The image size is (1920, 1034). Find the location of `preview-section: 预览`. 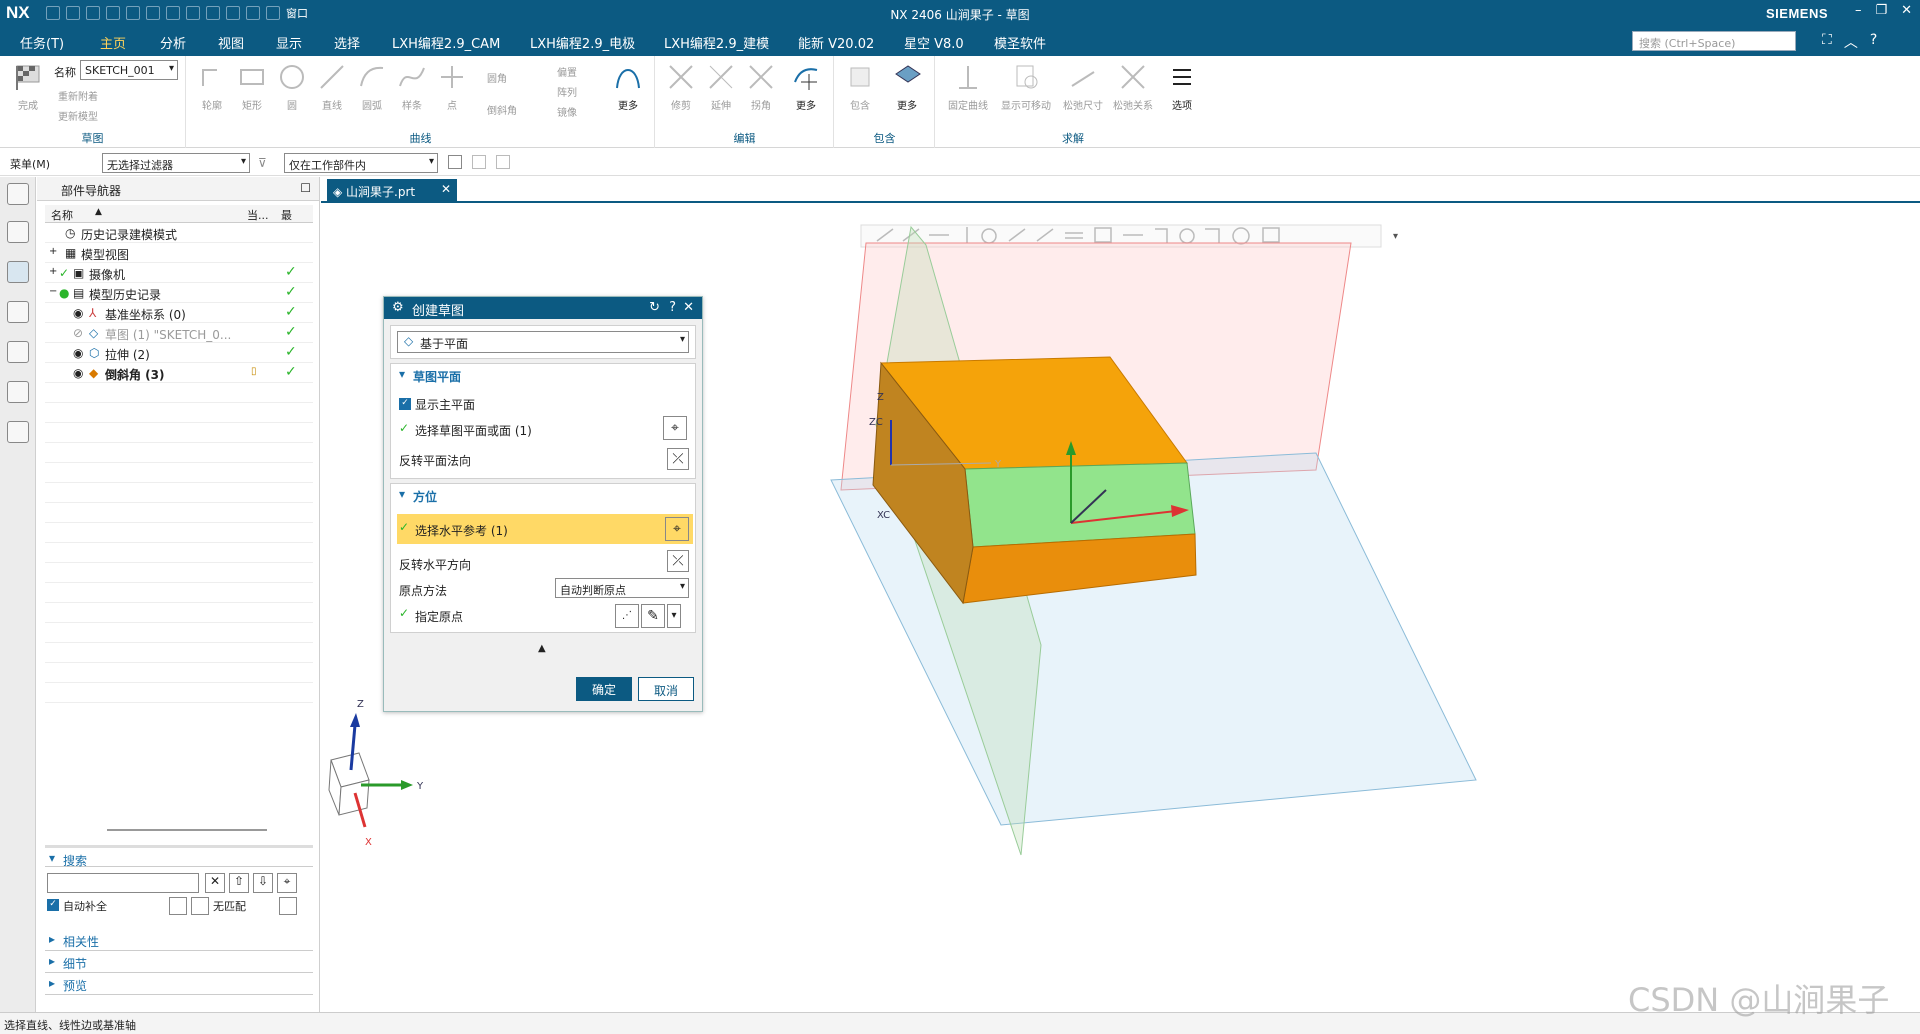

preview-section: 预览 is located at coordinates (179, 984).